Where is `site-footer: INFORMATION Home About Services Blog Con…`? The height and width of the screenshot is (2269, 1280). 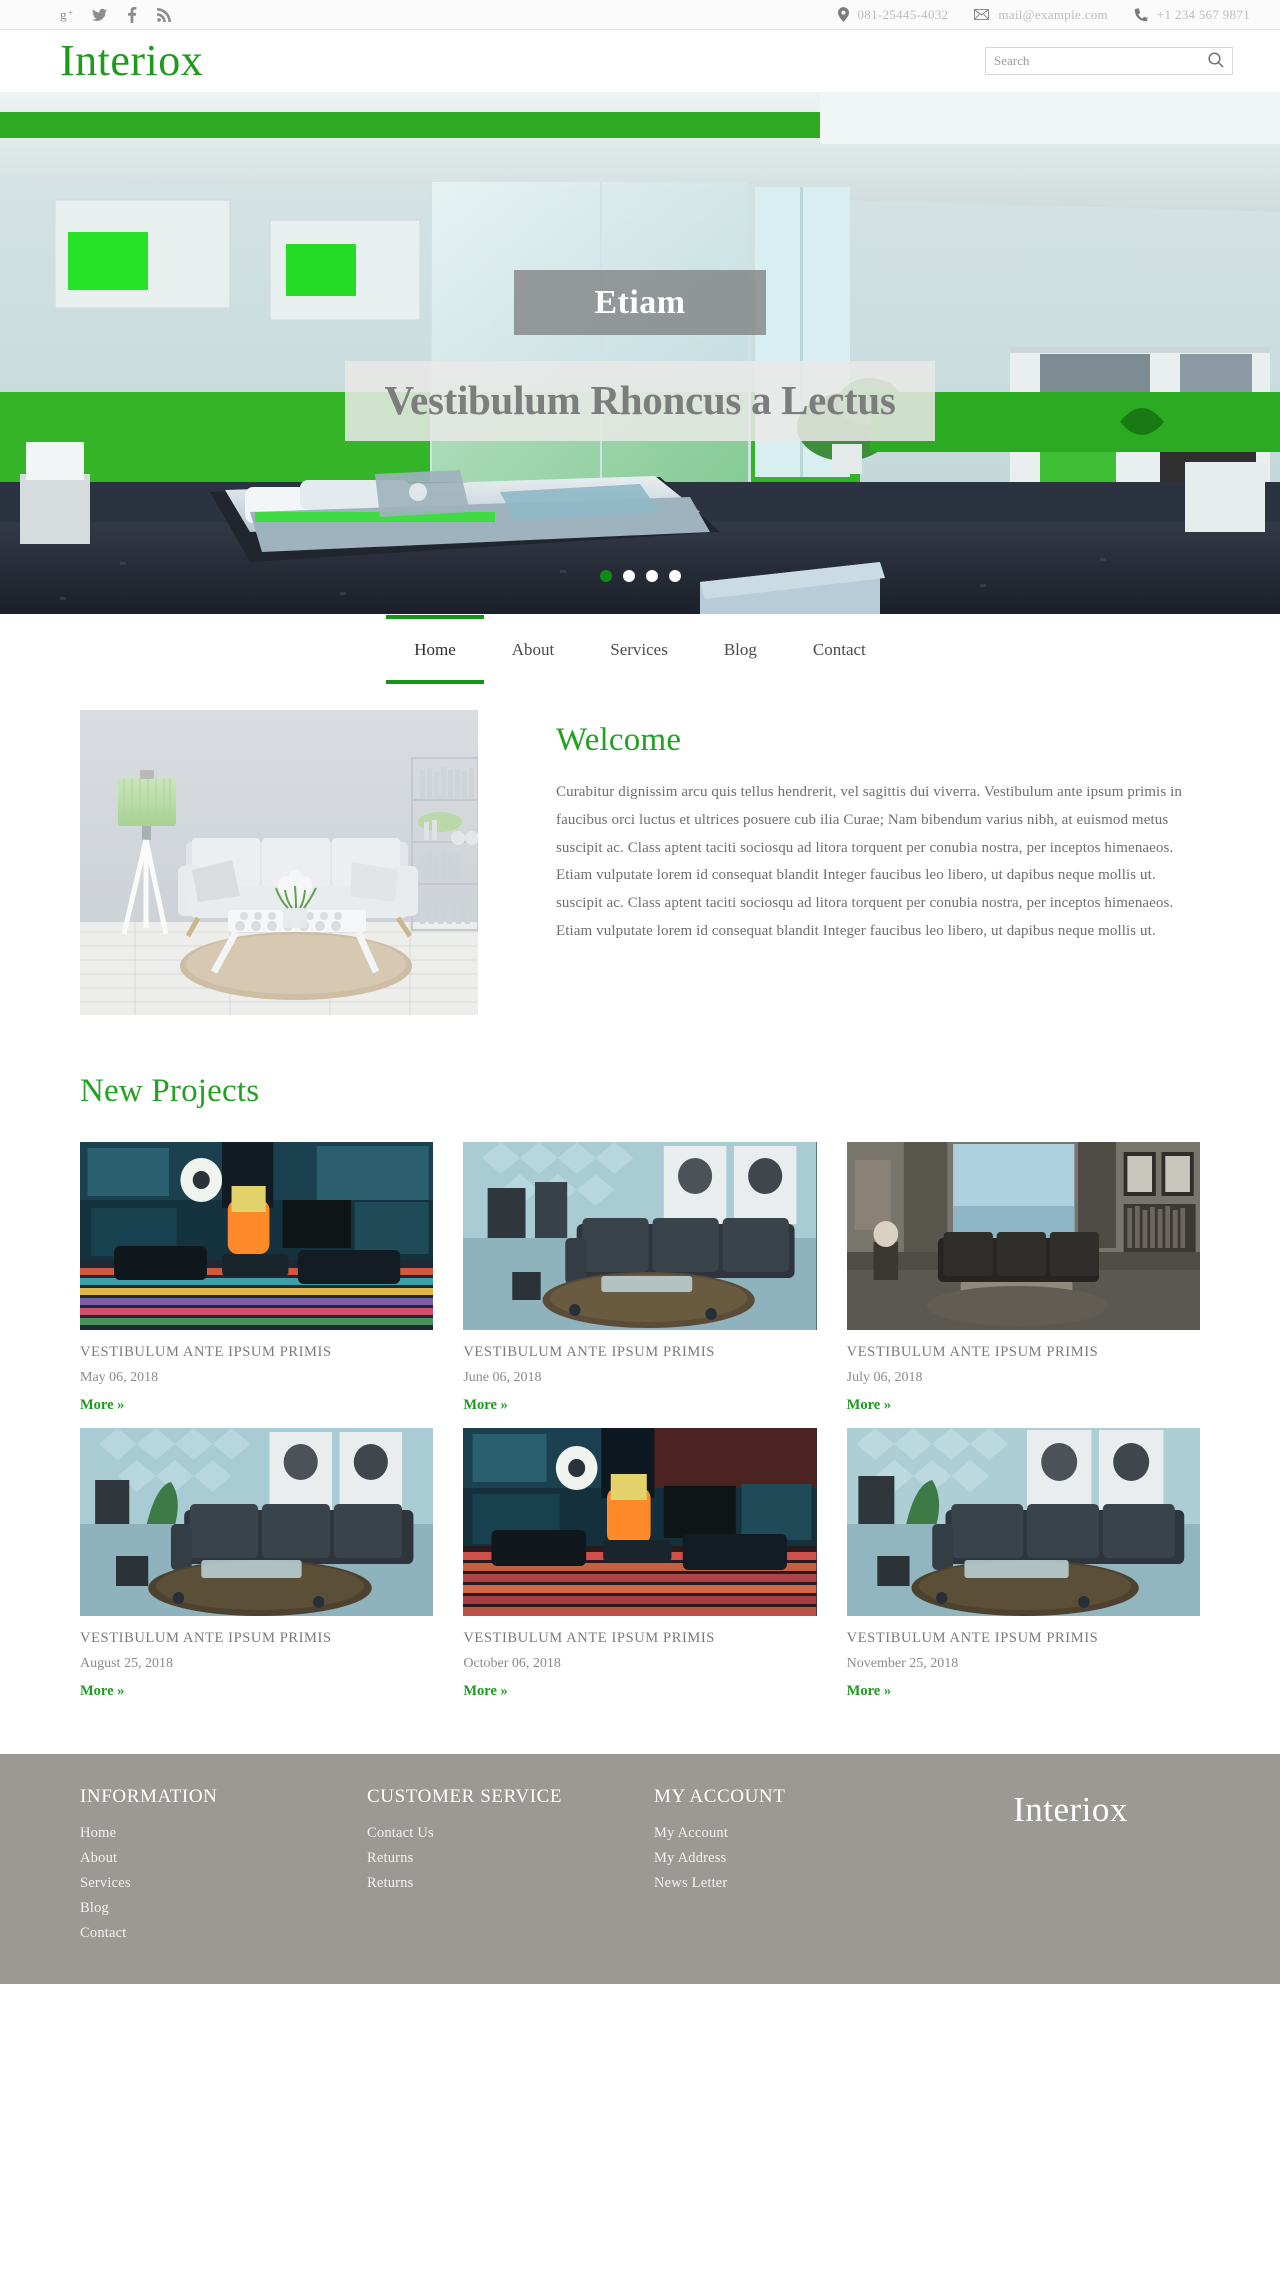 site-footer: INFORMATION Home About Services Blog Con… is located at coordinates (640, 1869).